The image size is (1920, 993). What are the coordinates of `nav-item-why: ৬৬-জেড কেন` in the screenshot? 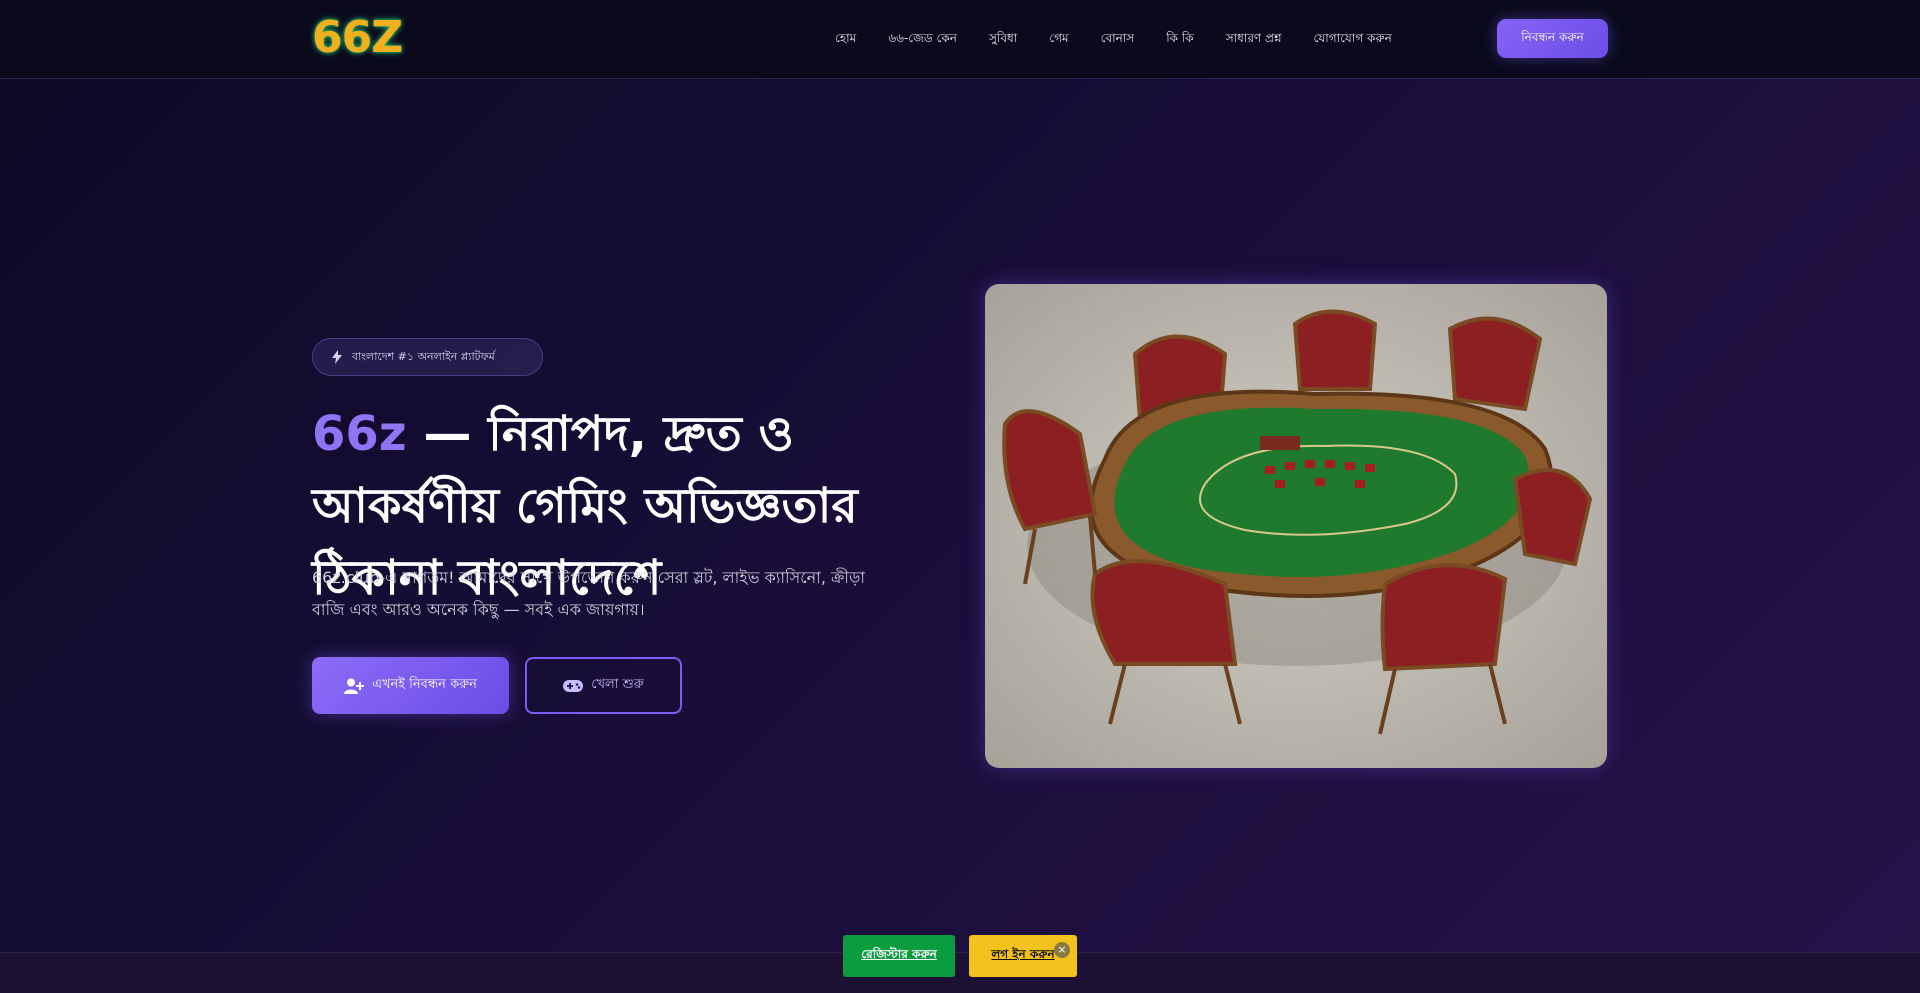 It's located at (922, 40).